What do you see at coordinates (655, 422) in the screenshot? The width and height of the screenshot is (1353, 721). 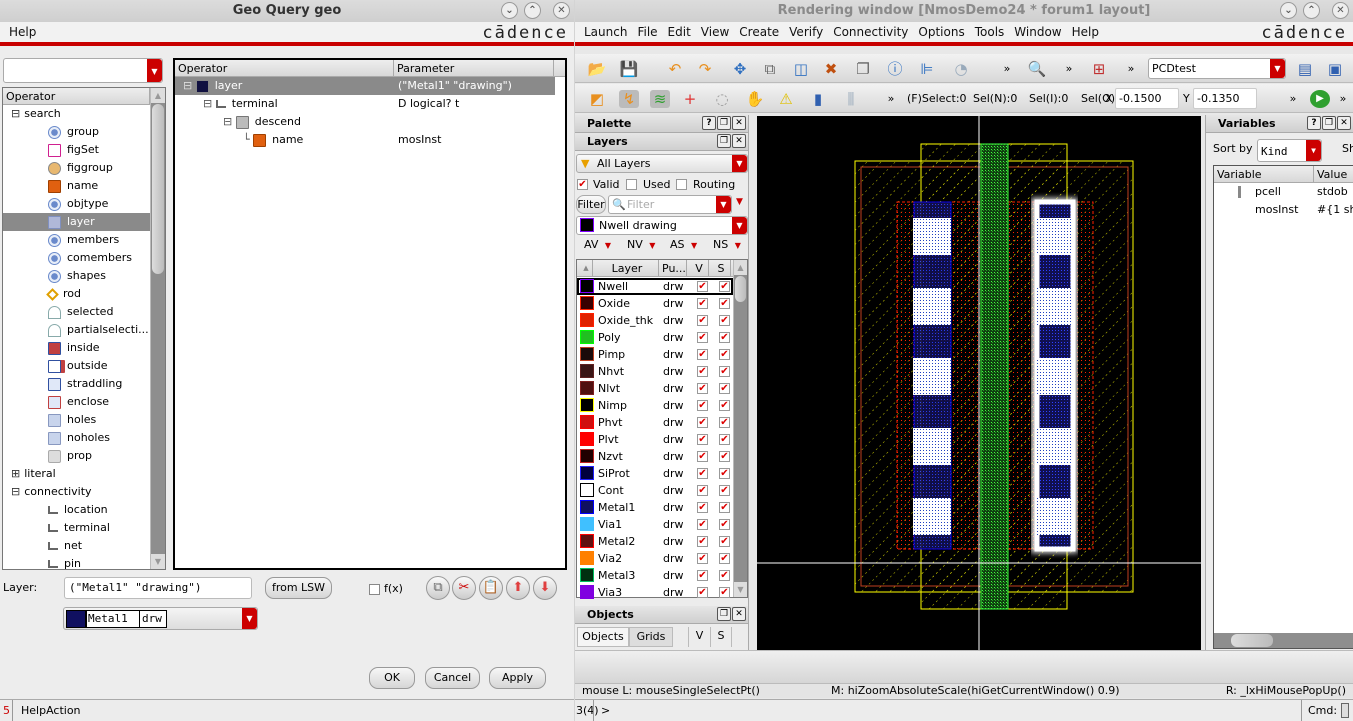 I see `layer-row: Phvt drw ✔ ✔` at bounding box center [655, 422].